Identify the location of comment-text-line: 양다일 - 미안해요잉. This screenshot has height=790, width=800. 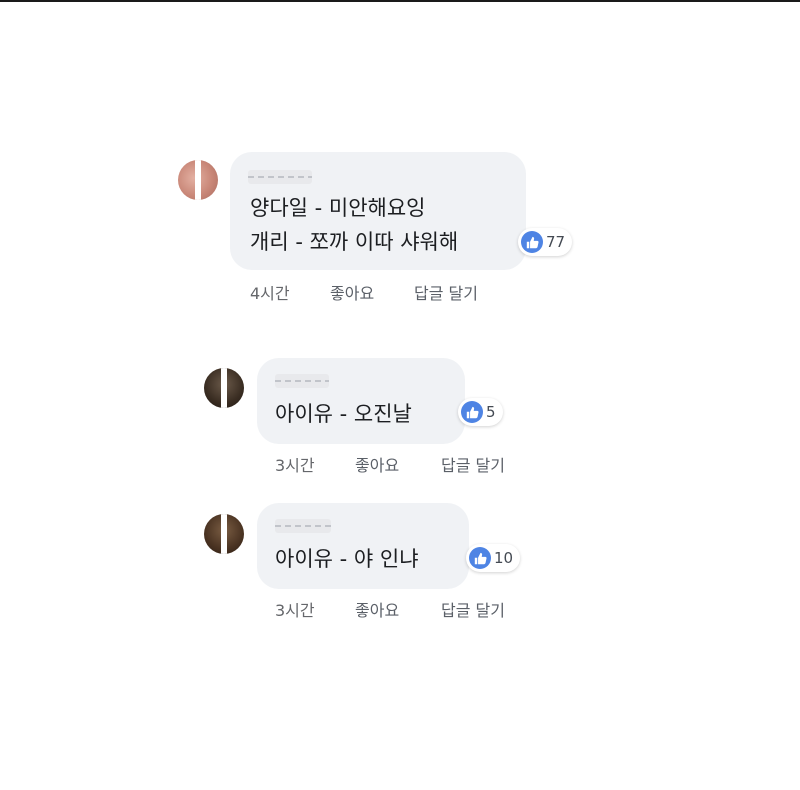
(338, 208).